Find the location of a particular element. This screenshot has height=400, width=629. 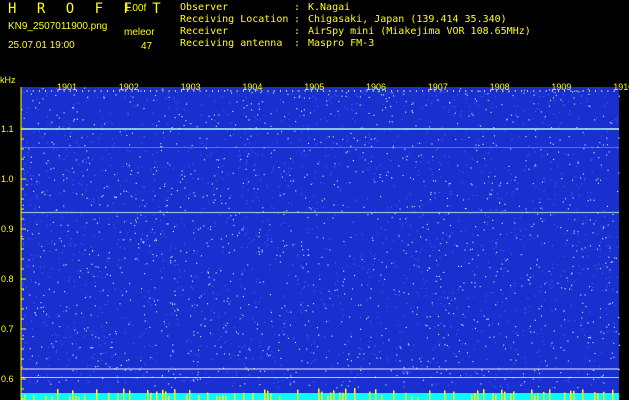

y-unit-label: kHz is located at coordinates (8, 80).